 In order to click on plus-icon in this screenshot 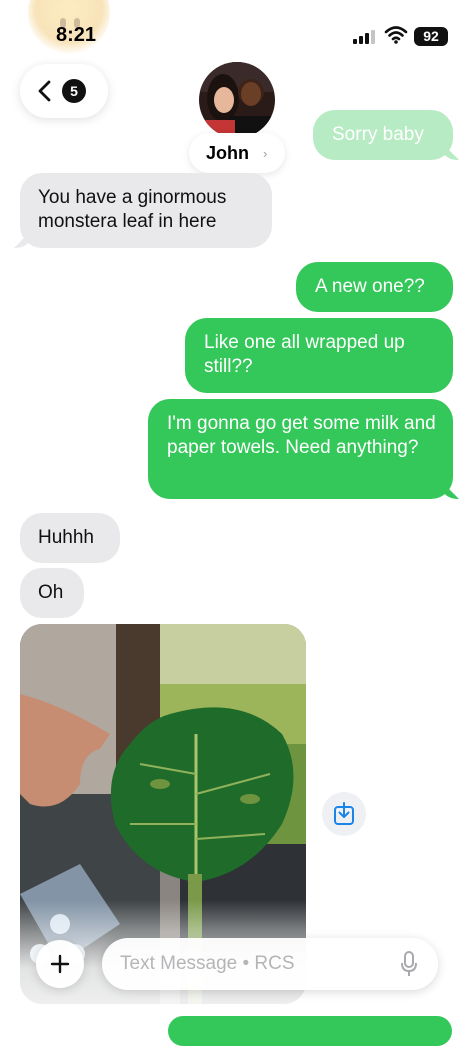, I will do `click(60, 964)`.